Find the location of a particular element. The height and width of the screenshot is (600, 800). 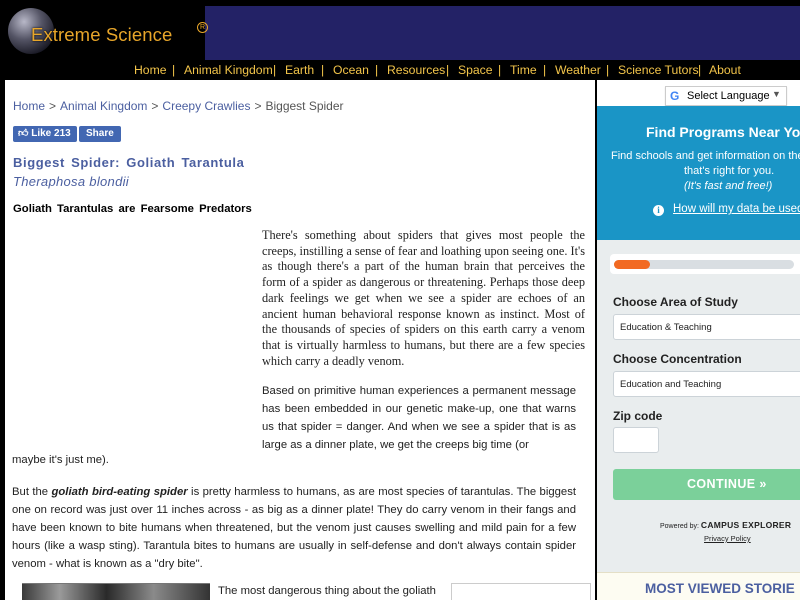

progress-indicator is located at coordinates (705, 264).